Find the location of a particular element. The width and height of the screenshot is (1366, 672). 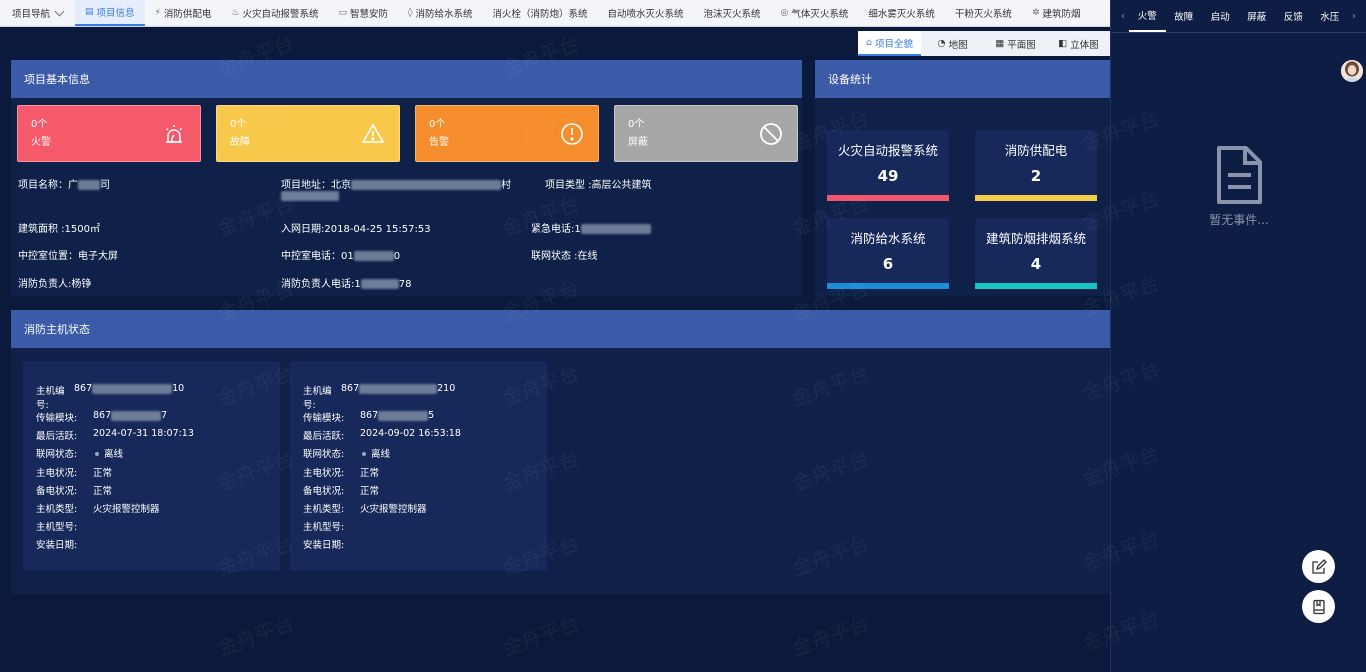

nav-tab-label: 智慧安防 is located at coordinates (369, 14).